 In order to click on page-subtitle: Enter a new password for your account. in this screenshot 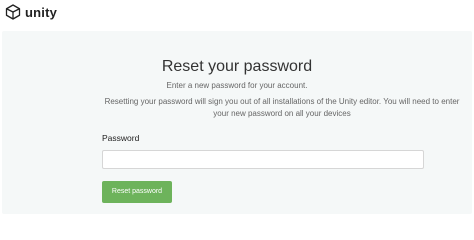, I will do `click(237, 85)`.